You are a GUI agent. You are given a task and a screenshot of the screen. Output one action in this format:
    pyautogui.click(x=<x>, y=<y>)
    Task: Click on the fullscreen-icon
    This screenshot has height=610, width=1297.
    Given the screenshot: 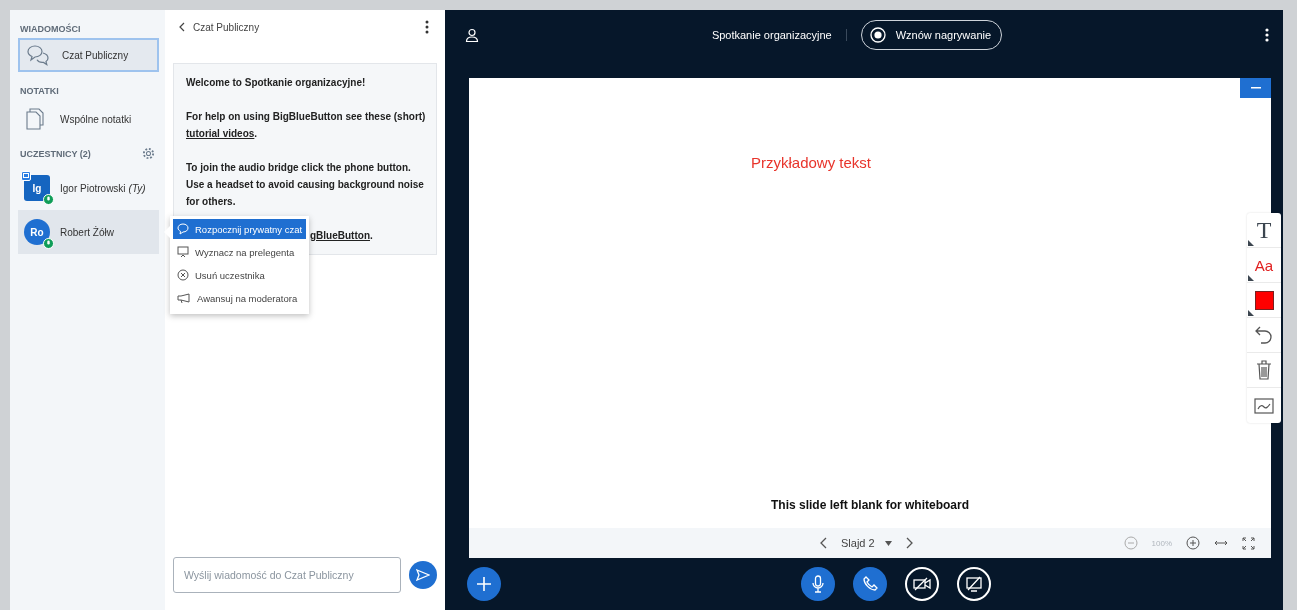 What is the action you would take?
    pyautogui.click(x=1248, y=543)
    